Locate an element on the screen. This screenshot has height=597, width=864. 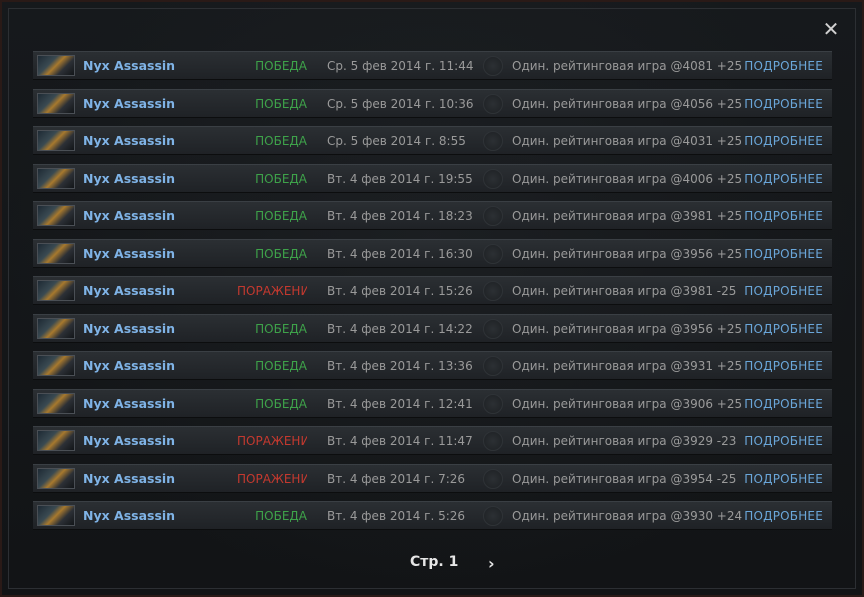
game-mode: Один. рейтинговая игра @4081 +25 is located at coordinates (627, 66).